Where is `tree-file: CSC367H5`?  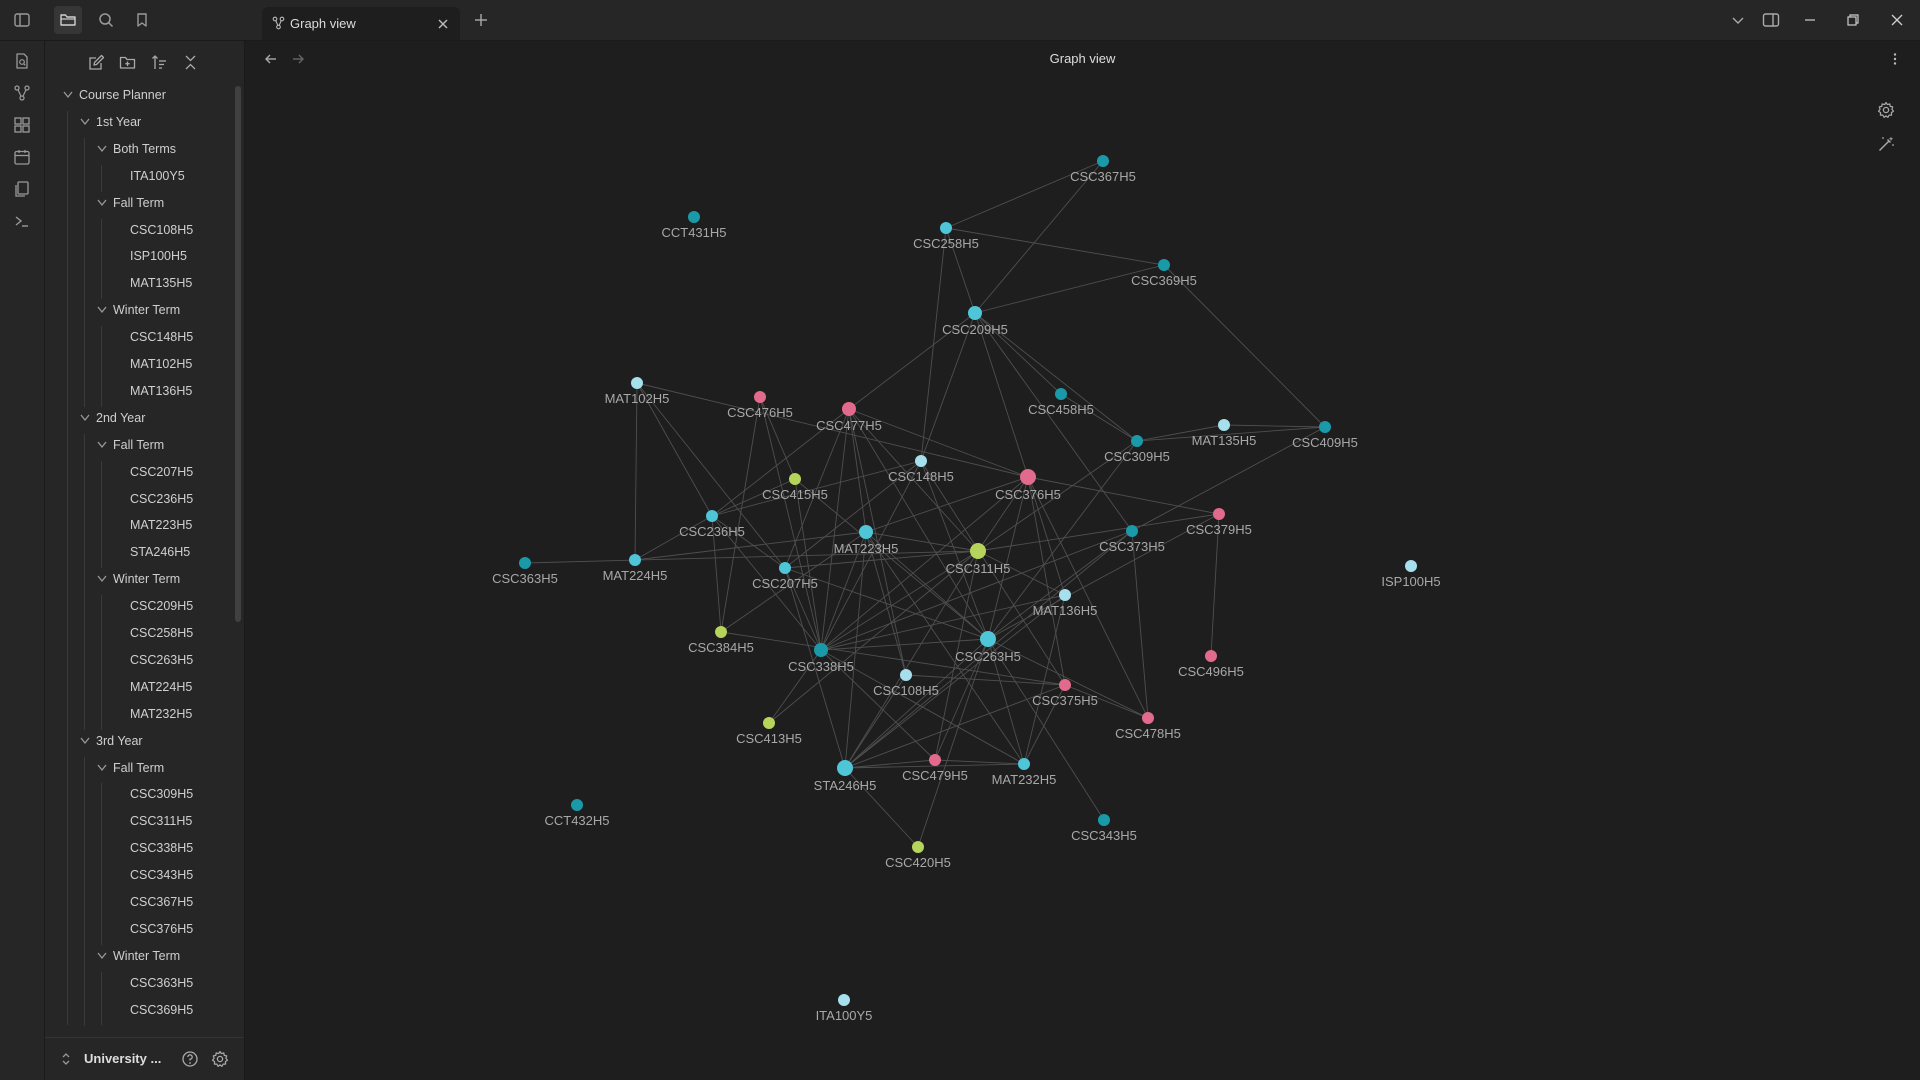 tree-file: CSC367H5 is located at coordinates (161, 902).